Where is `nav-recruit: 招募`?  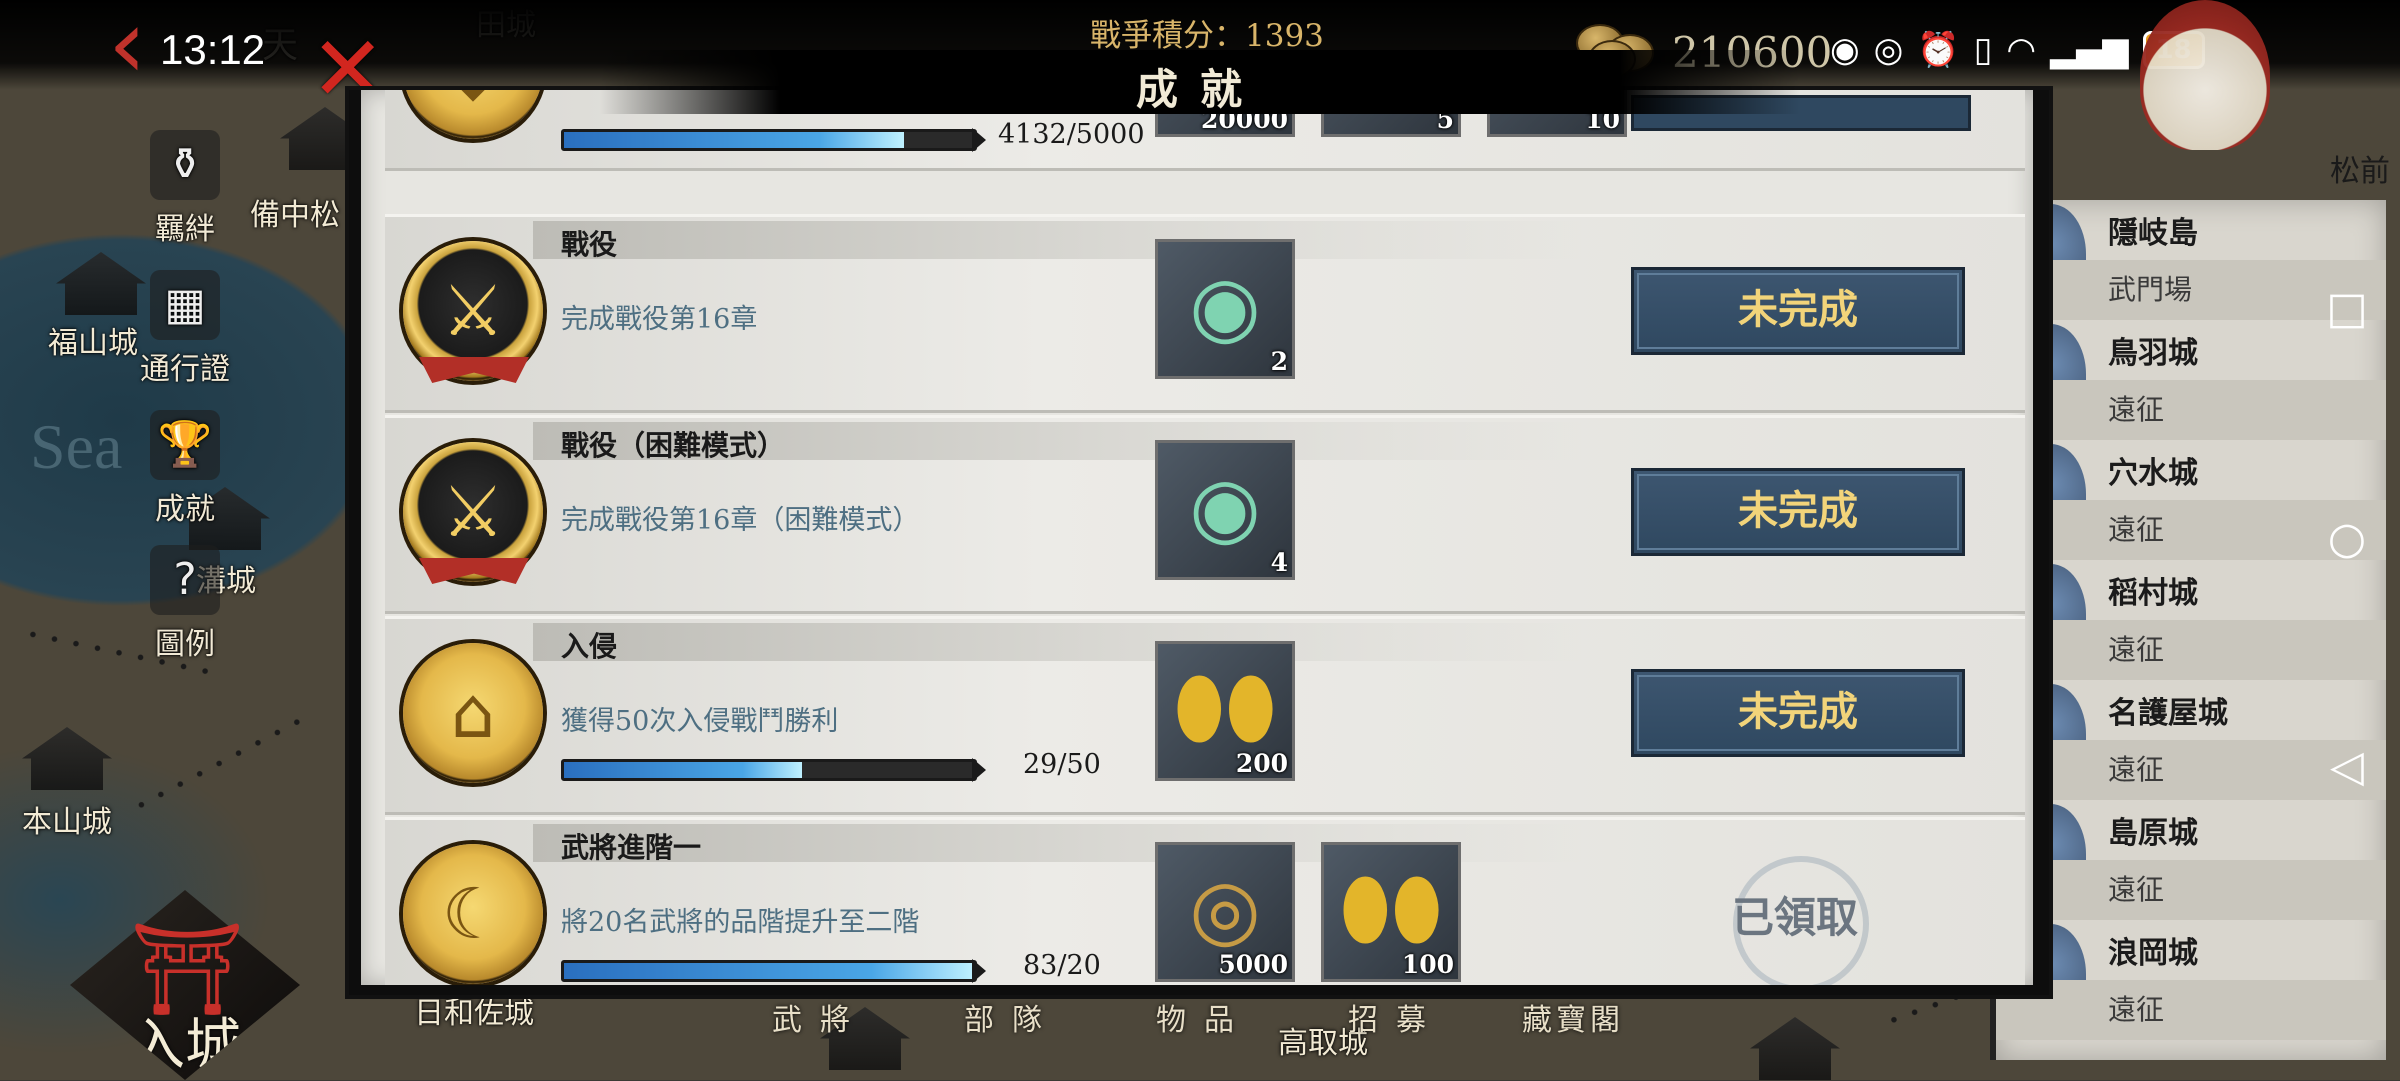 nav-recruit: 招募 is located at coordinates (1396, 1017).